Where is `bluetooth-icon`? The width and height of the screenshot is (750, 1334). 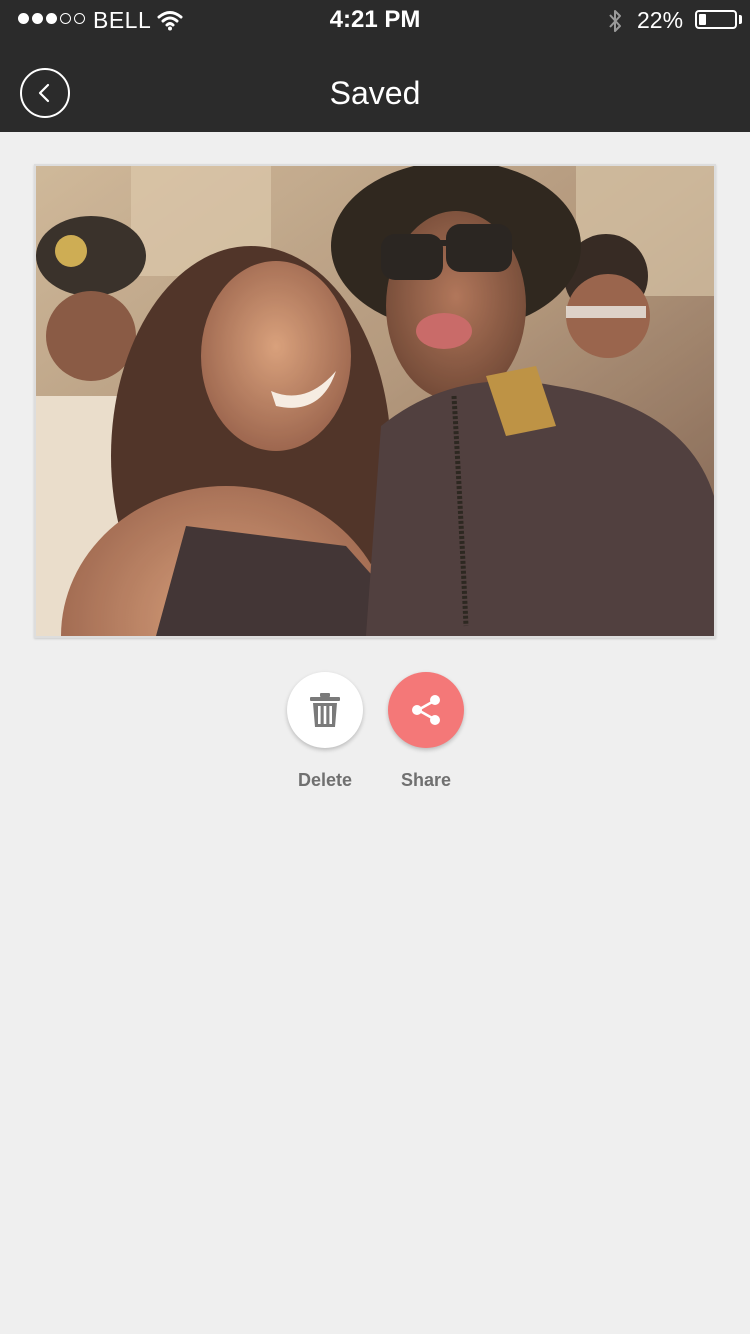 bluetooth-icon is located at coordinates (615, 21).